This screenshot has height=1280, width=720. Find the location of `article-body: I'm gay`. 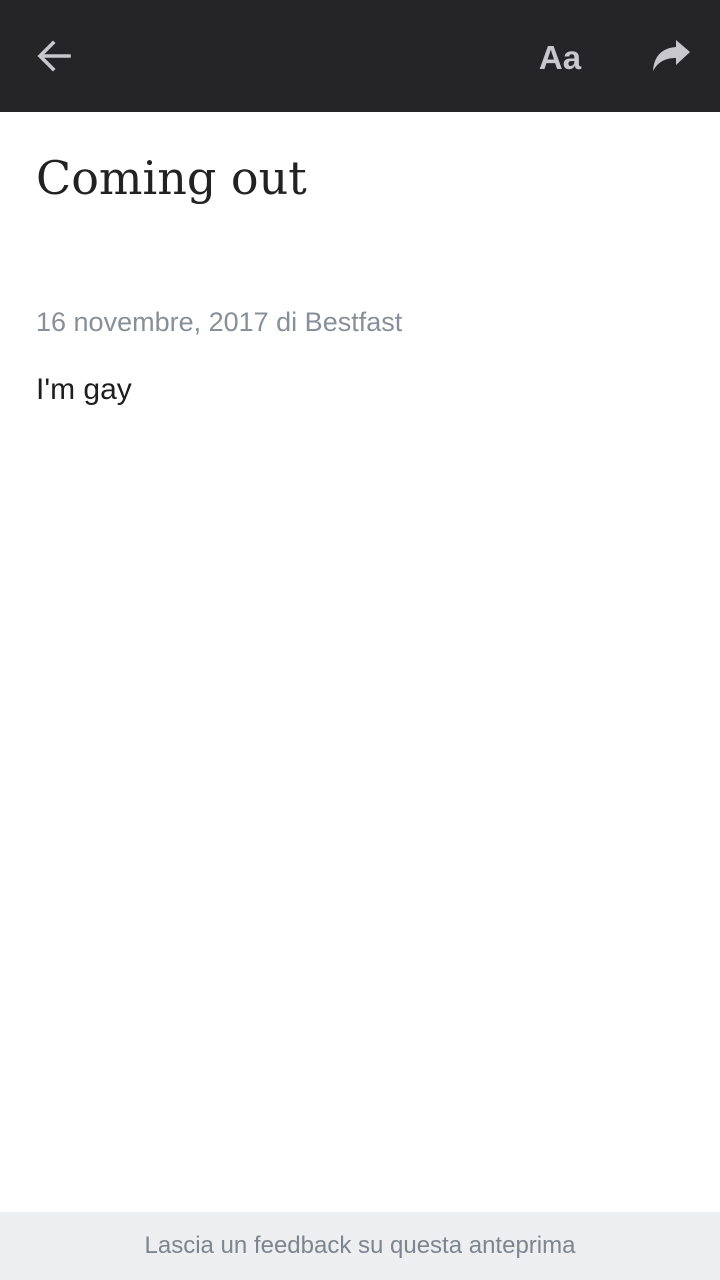

article-body: I'm gay is located at coordinates (84, 389).